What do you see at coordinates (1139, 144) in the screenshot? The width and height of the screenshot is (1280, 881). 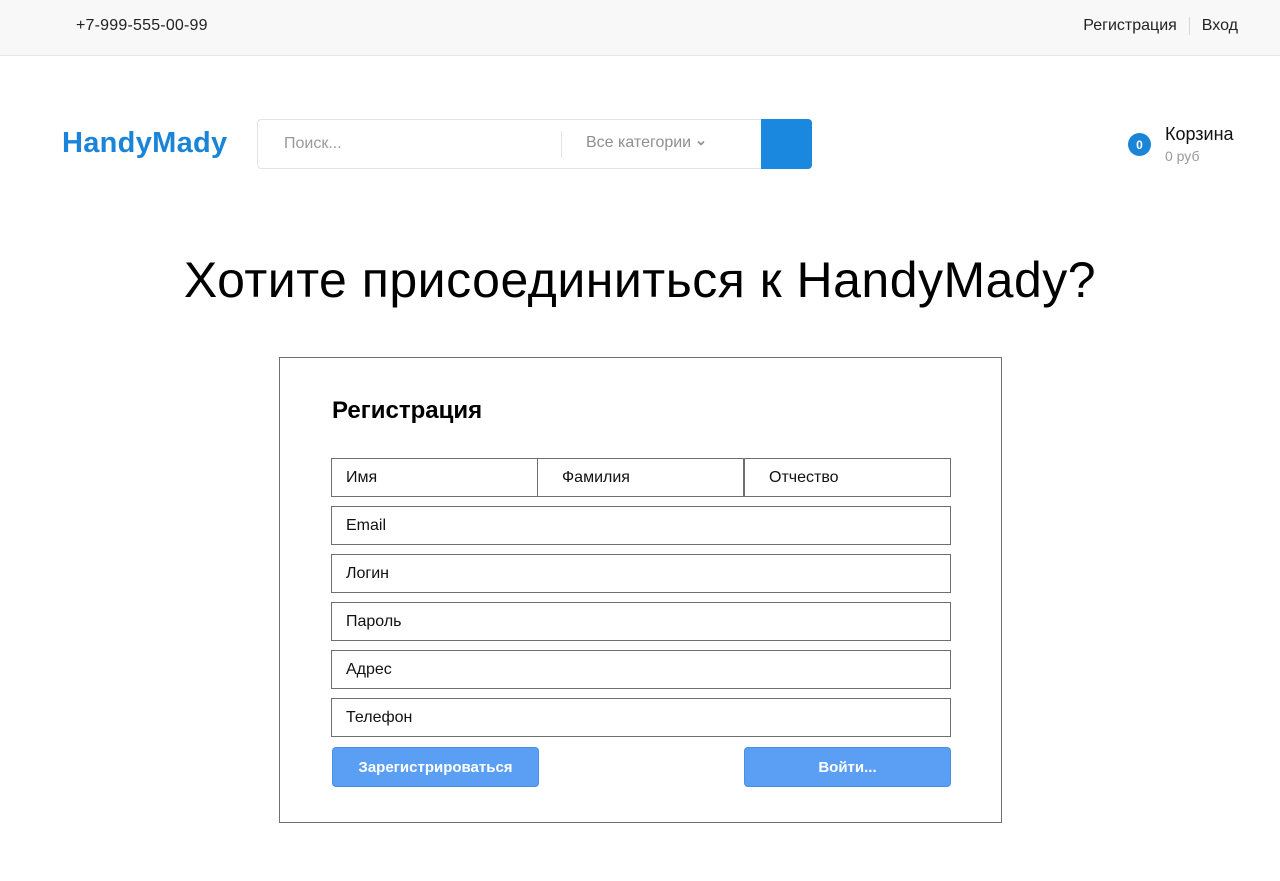 I see `cart-count-badge: 0` at bounding box center [1139, 144].